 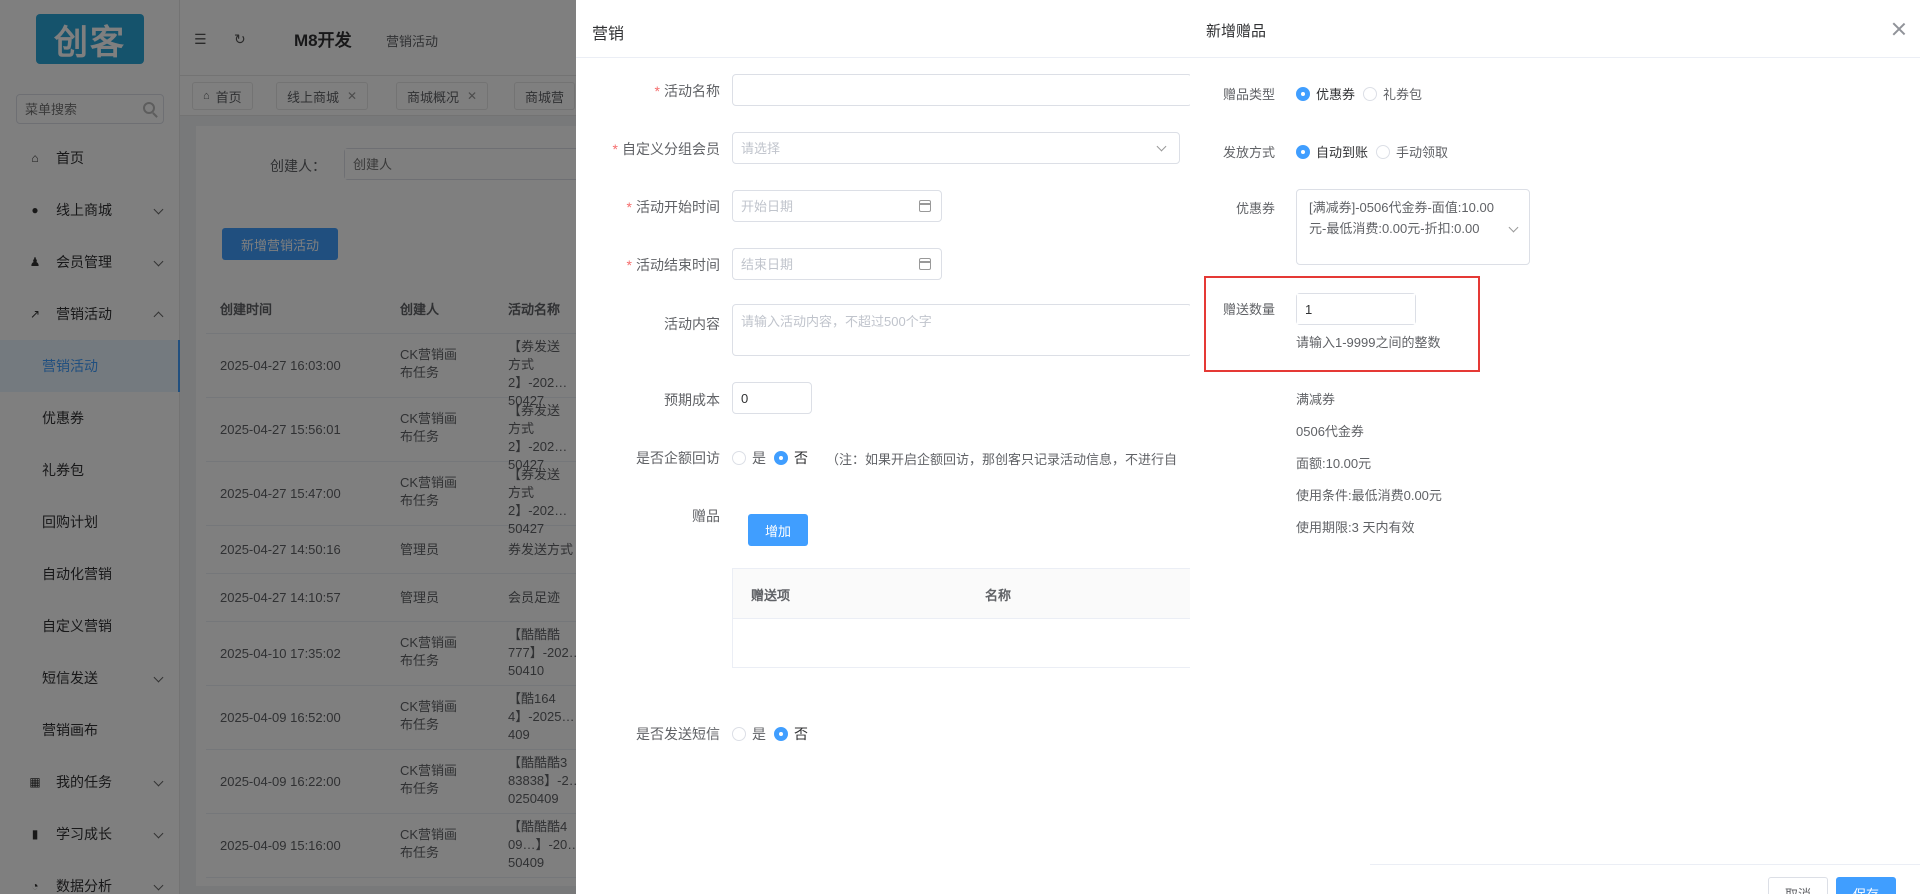 I want to click on quantity-field, so click(x=1356, y=309).